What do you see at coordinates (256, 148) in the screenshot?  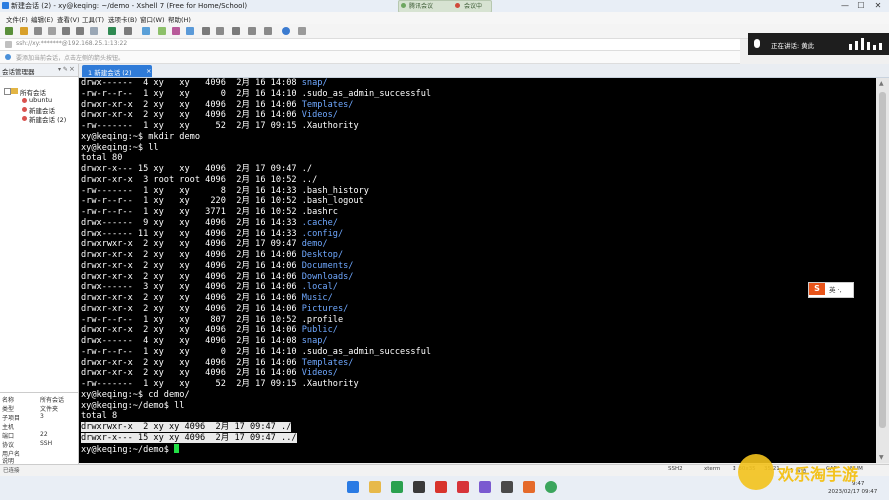 I see `terminal-line: xy@keqing:~$ ll` at bounding box center [256, 148].